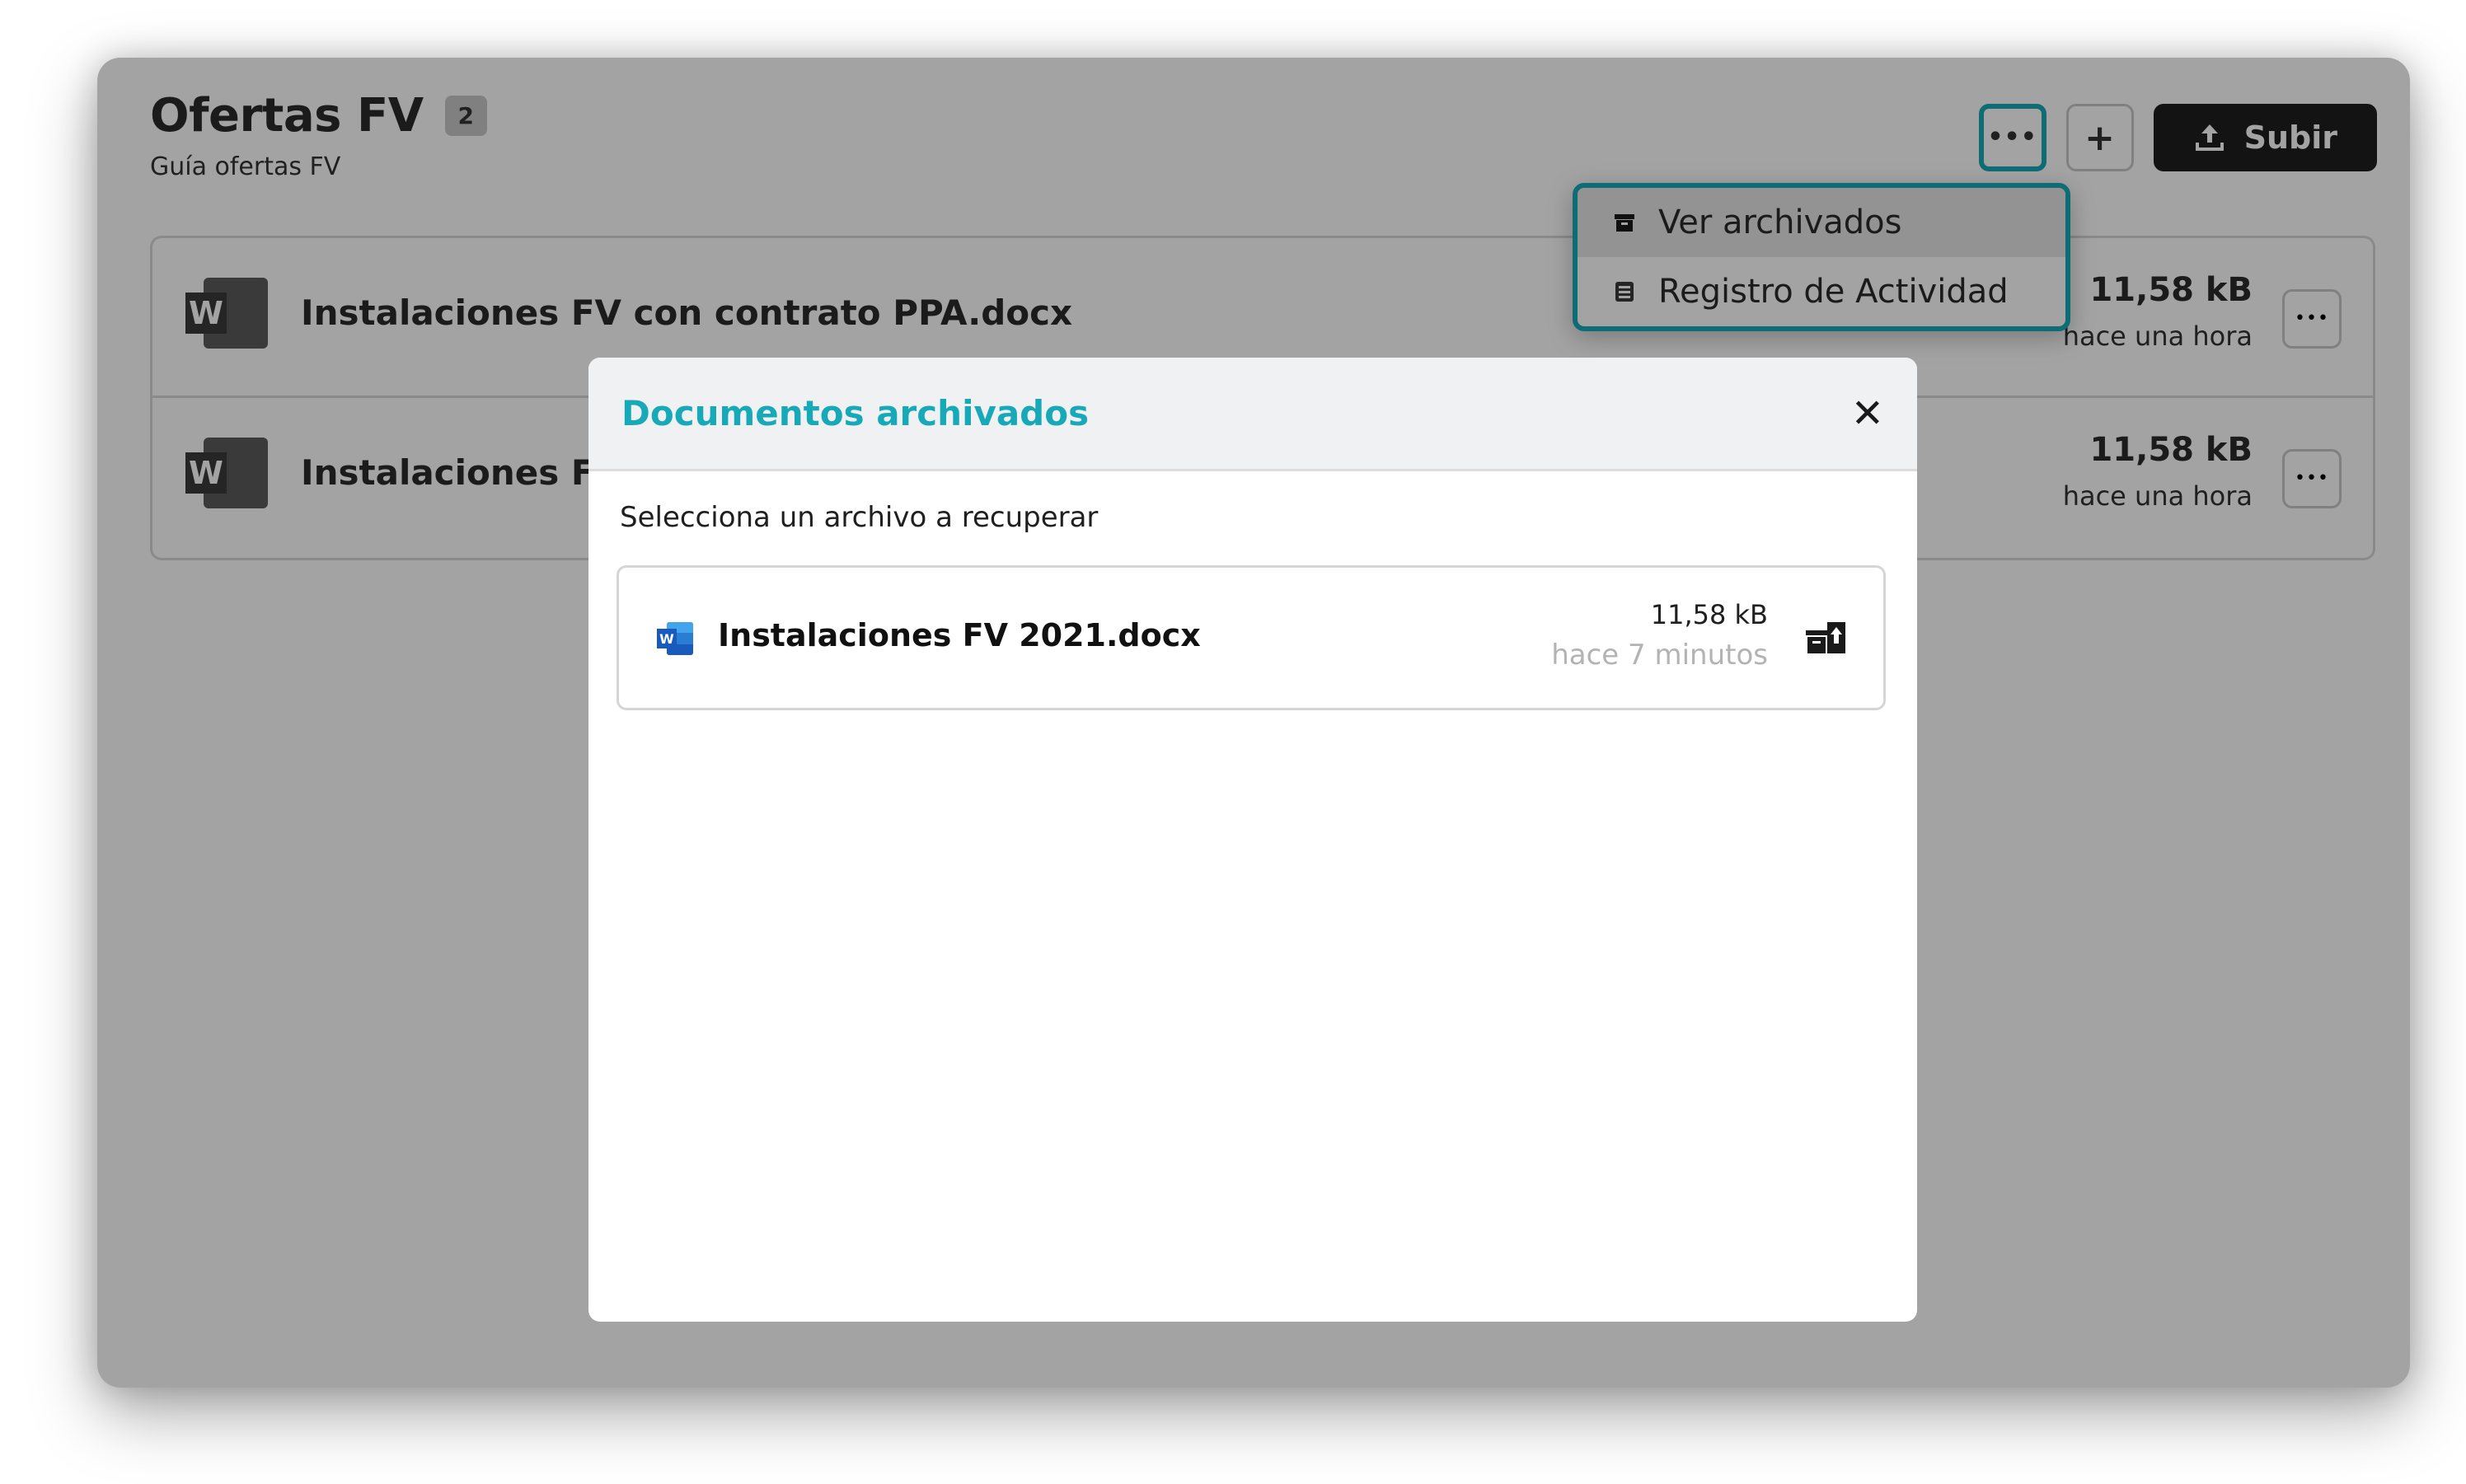 This screenshot has width=2466, height=1484. I want to click on modal-header: Documentos archivados ✕, so click(1252, 415).